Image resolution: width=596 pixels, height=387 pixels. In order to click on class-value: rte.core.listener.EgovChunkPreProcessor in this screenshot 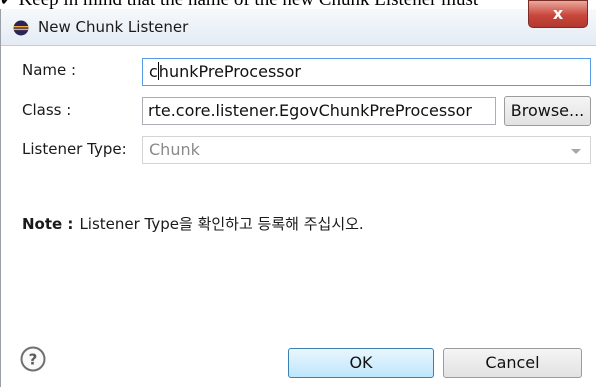, I will do `click(310, 110)`.